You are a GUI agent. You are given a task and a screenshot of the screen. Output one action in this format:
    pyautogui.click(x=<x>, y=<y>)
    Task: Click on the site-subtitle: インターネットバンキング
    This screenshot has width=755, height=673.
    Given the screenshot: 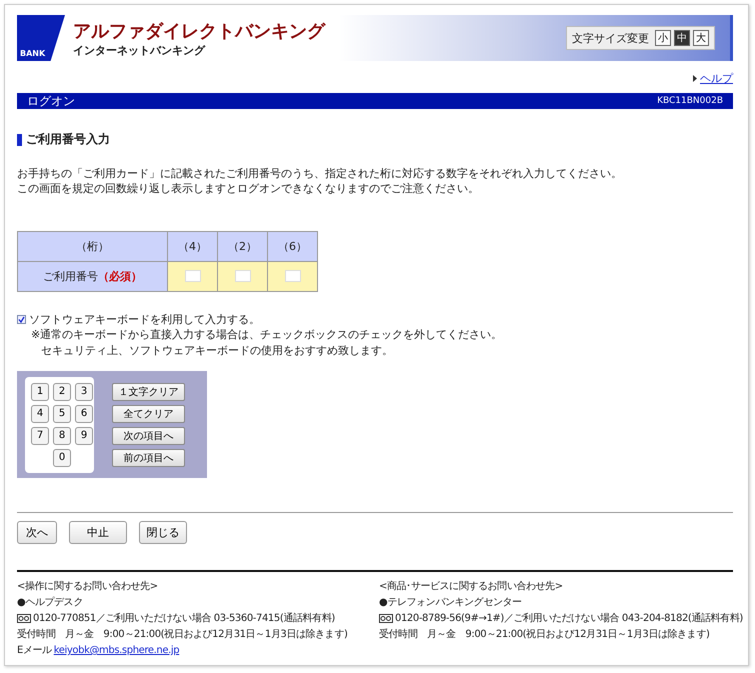 What is the action you would take?
    pyautogui.click(x=139, y=50)
    